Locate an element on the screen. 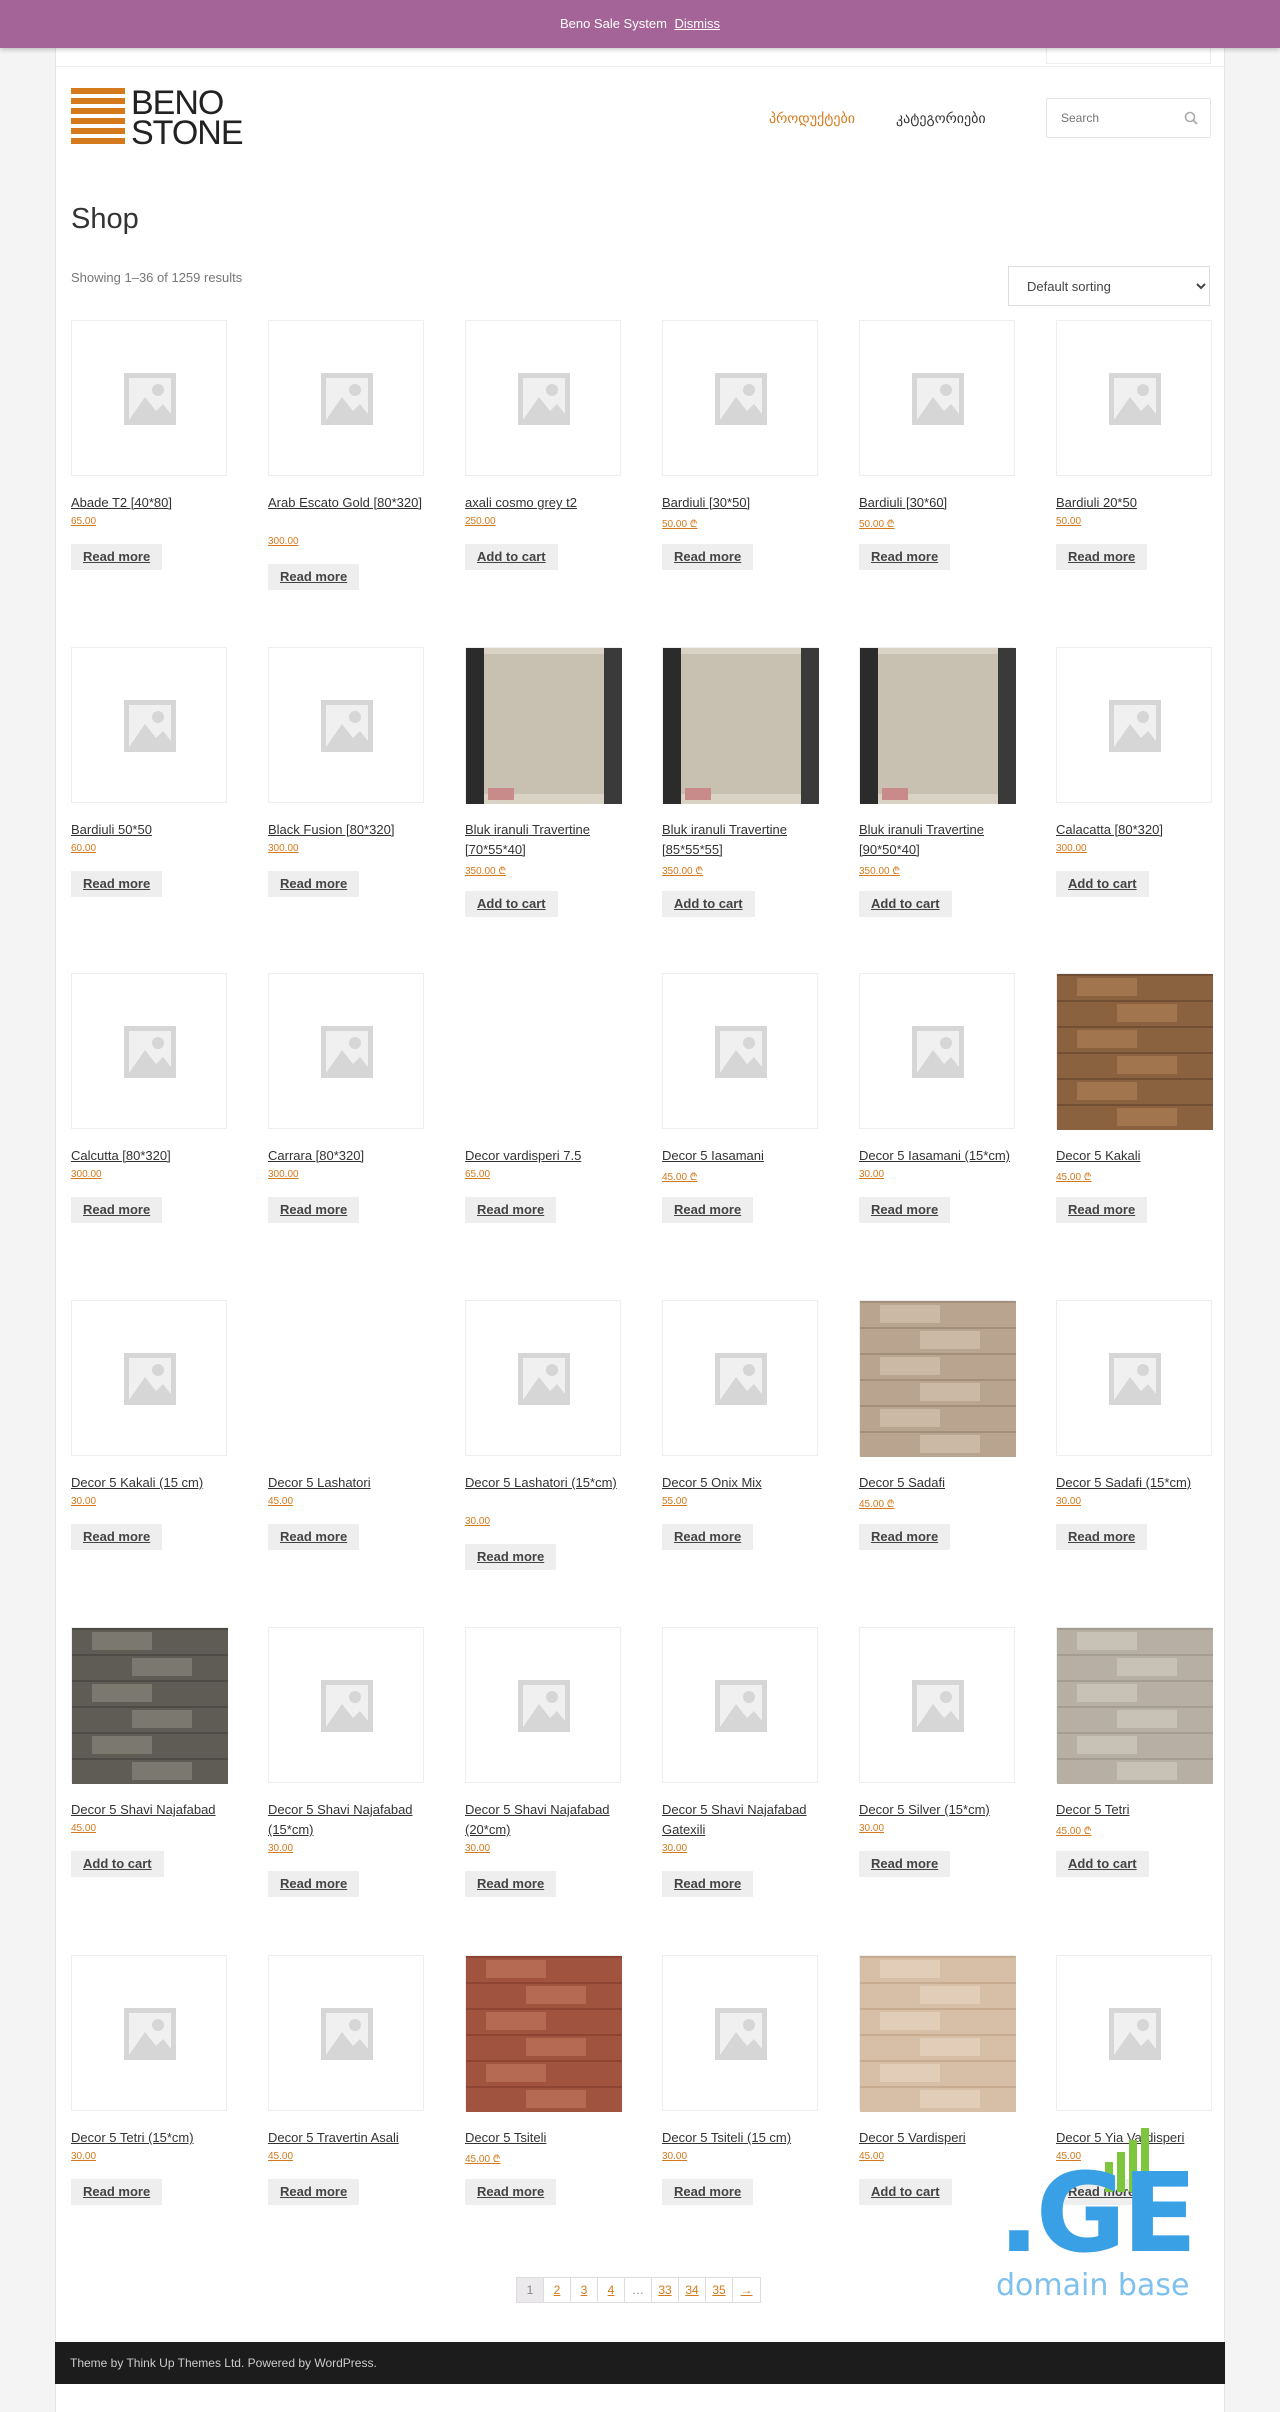 This screenshot has height=2412, width=1280. product-title: Decor 5 Shavi Najafabad (20*cm) is located at coordinates (545, 1820).